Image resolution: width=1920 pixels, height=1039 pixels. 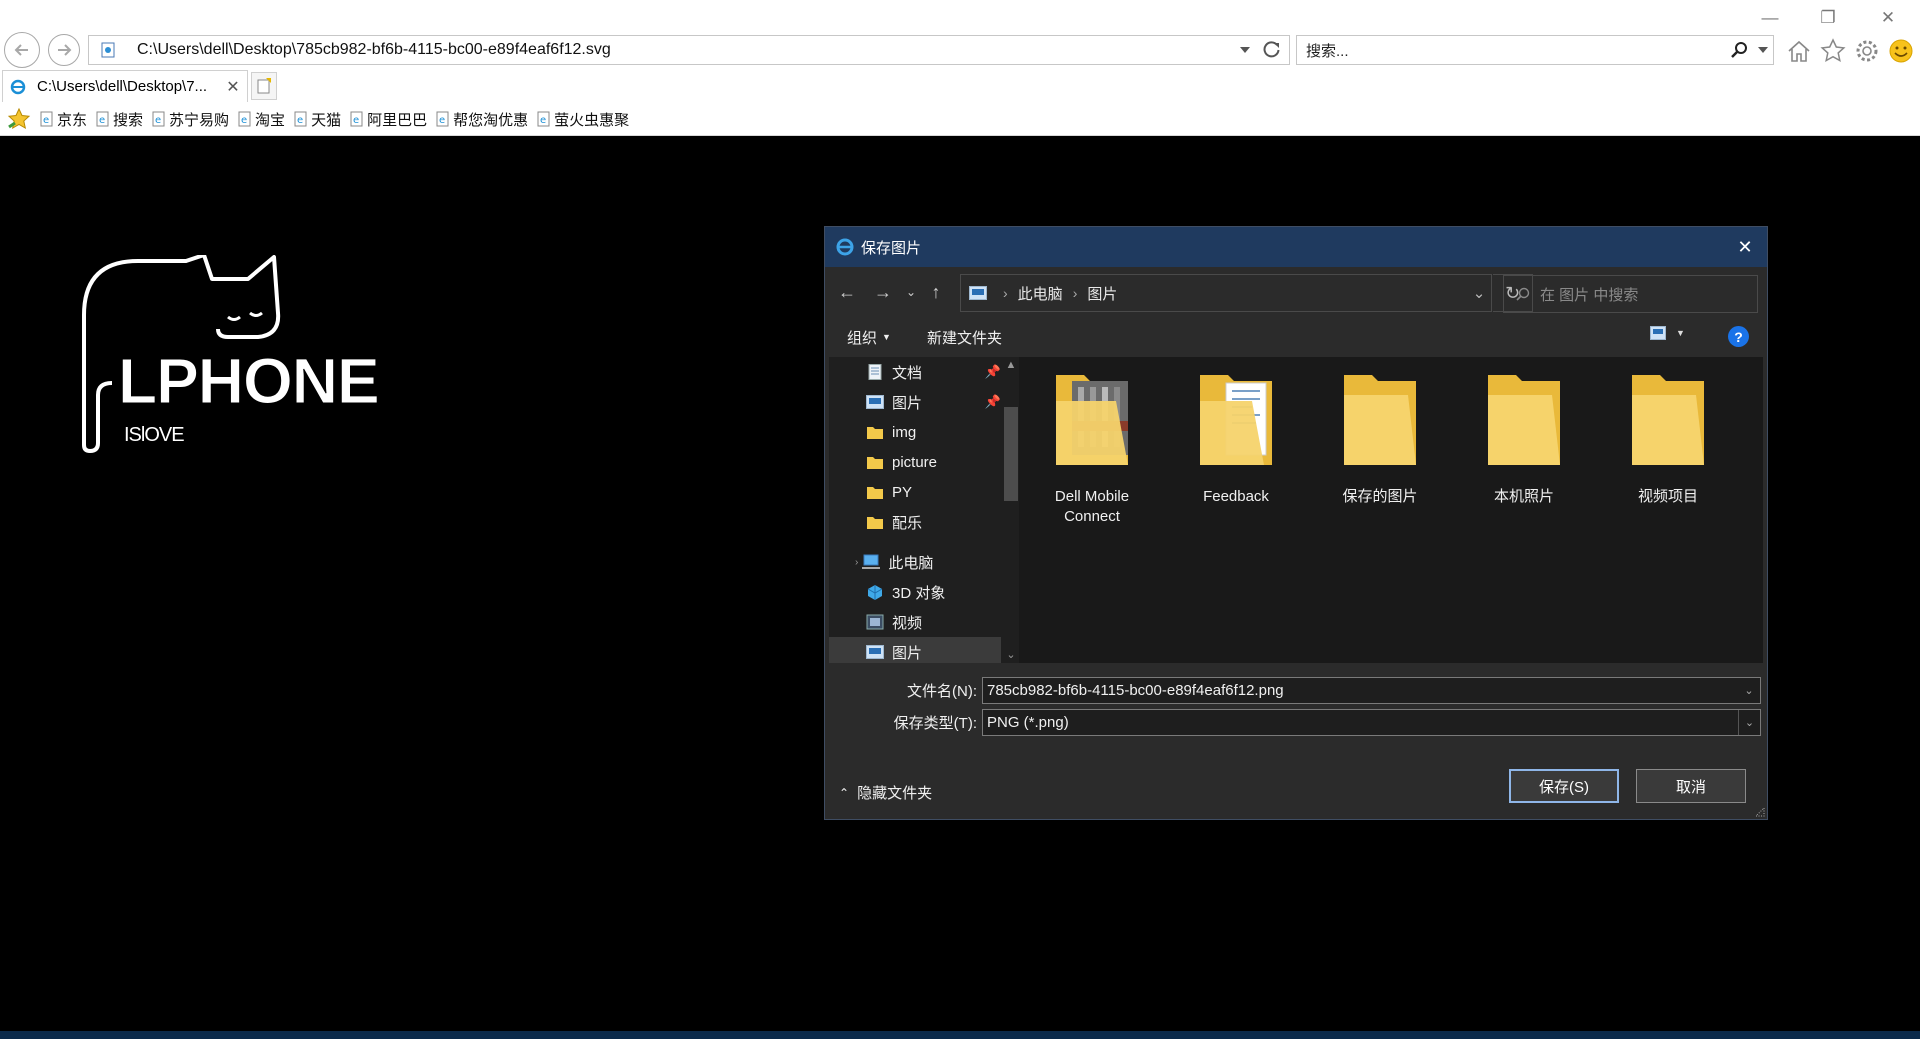 What do you see at coordinates (1589, 294) in the screenshot?
I see `dialog-search-placeholder: 在 图片 中搜索` at bounding box center [1589, 294].